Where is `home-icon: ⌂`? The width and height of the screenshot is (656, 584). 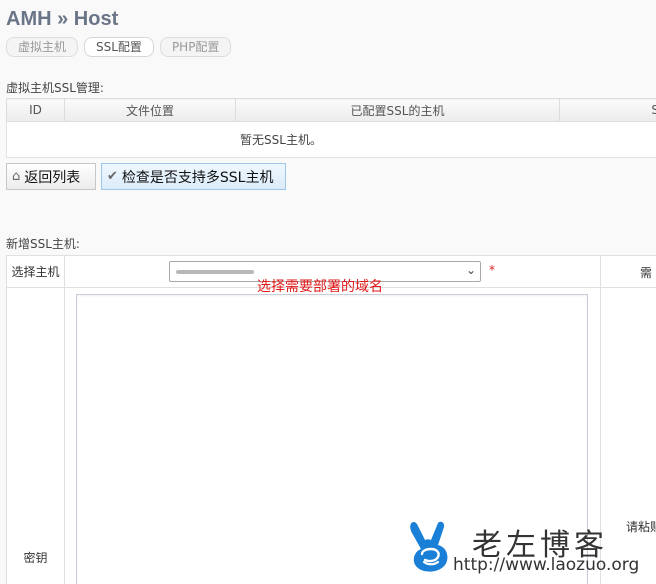 home-icon: ⌂ is located at coordinates (16, 176).